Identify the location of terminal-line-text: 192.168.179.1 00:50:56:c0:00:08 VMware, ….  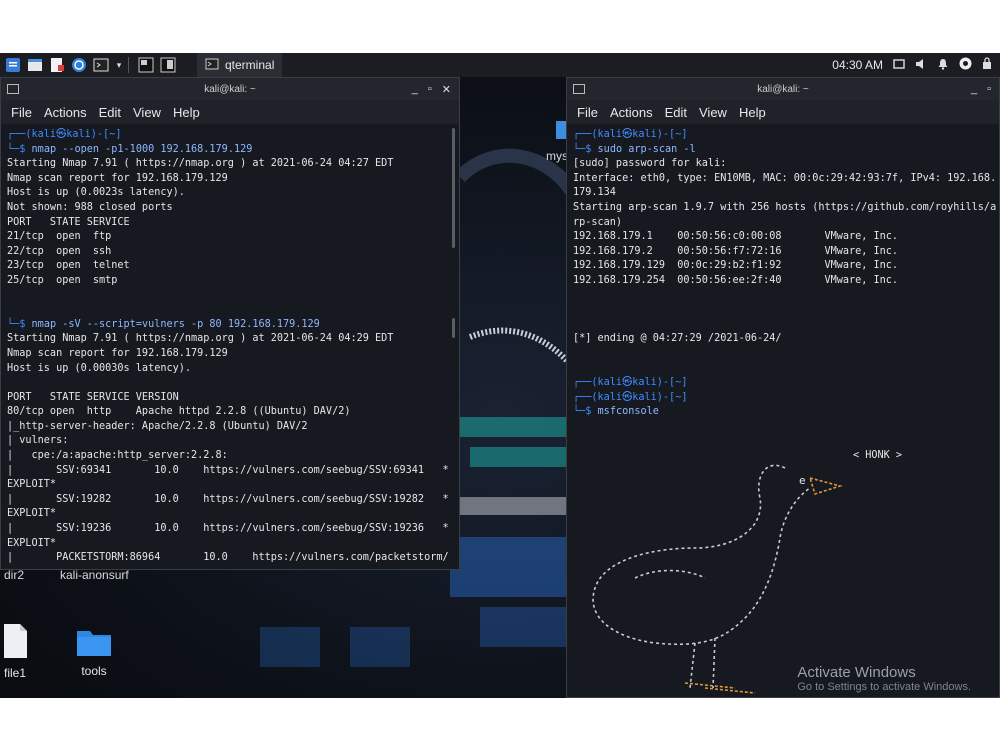
(736, 237).